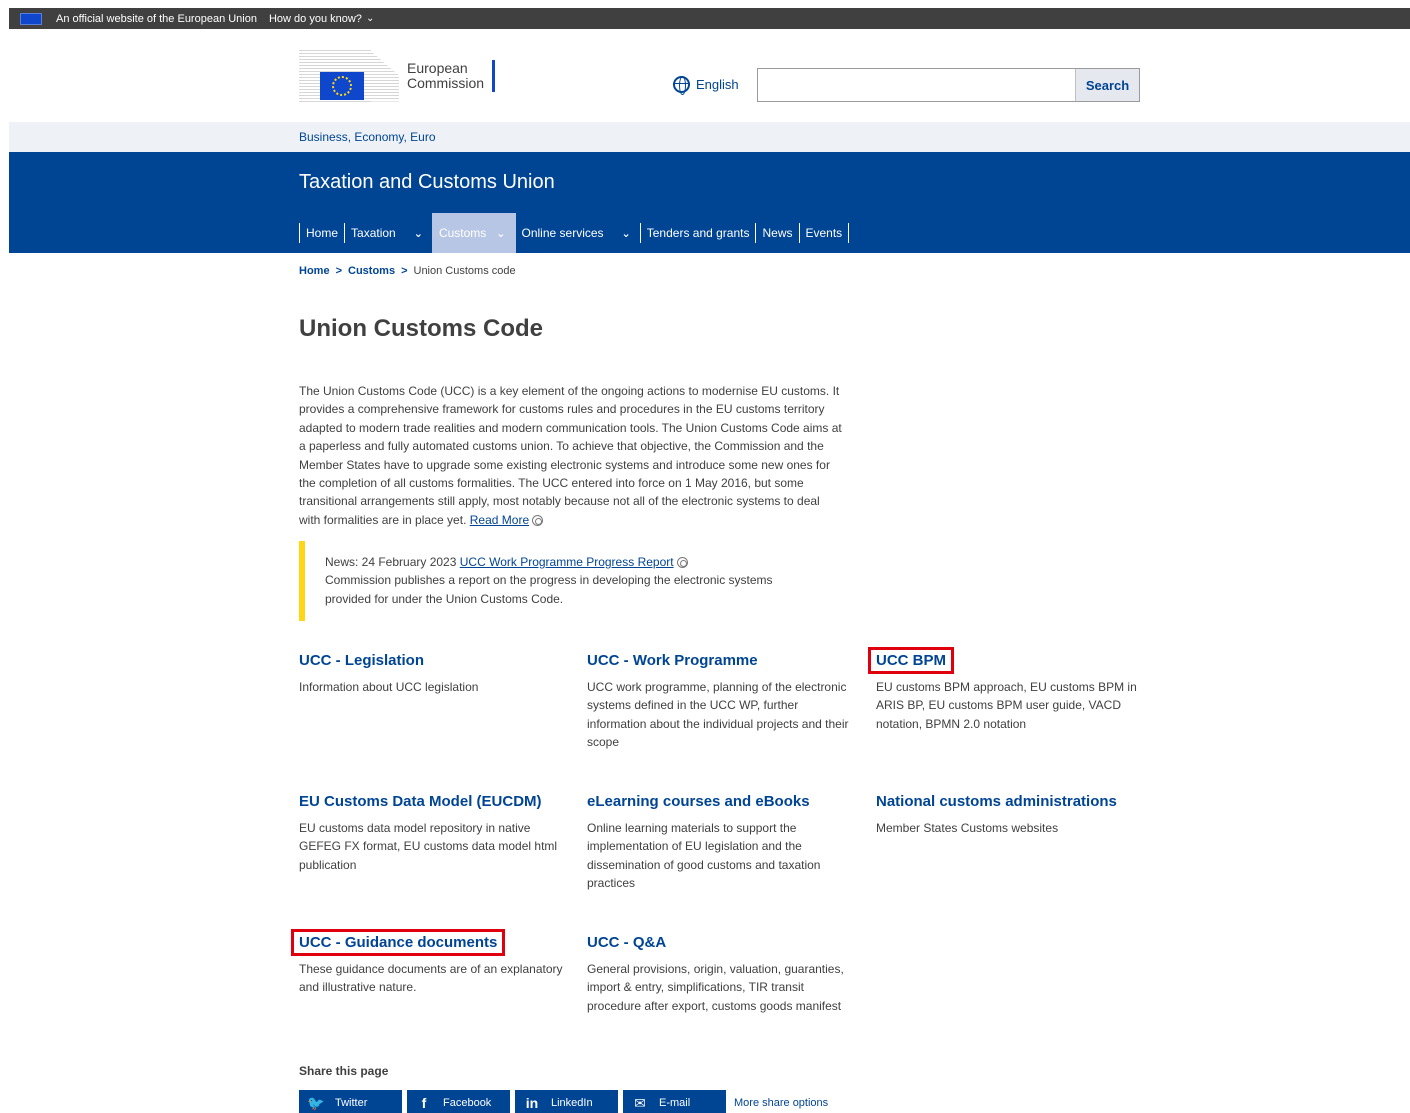  What do you see at coordinates (781, 1103) in the screenshot?
I see `more-share-options-link: More share options` at bounding box center [781, 1103].